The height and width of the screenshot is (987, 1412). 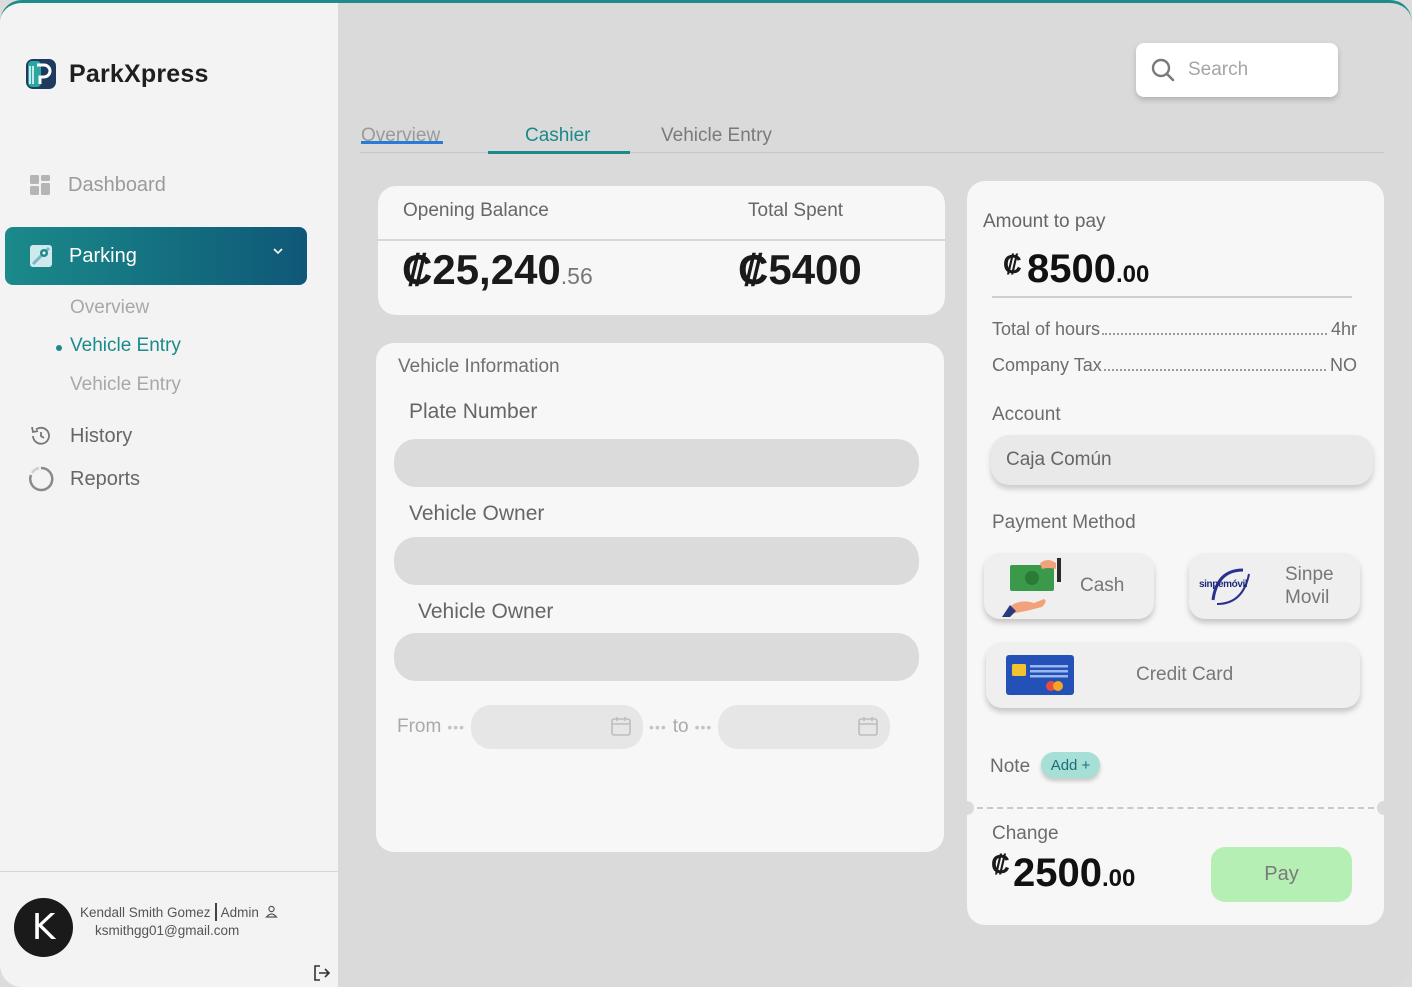 What do you see at coordinates (656, 561) in the screenshot?
I see `vehicle-owner-input` at bounding box center [656, 561].